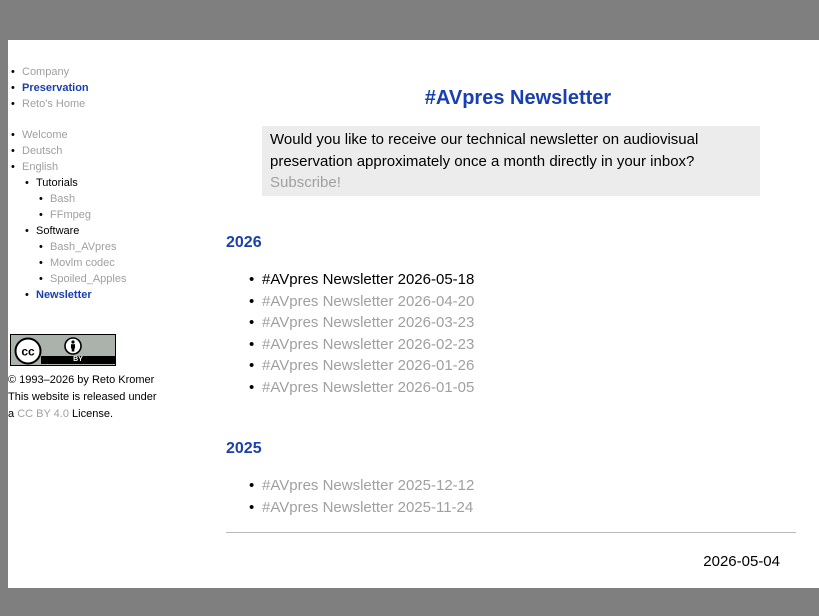 Image resolution: width=819 pixels, height=616 pixels. Describe the element at coordinates (70, 215) in the screenshot. I see `nav-ffmpeg-label: FFmpeg` at that location.